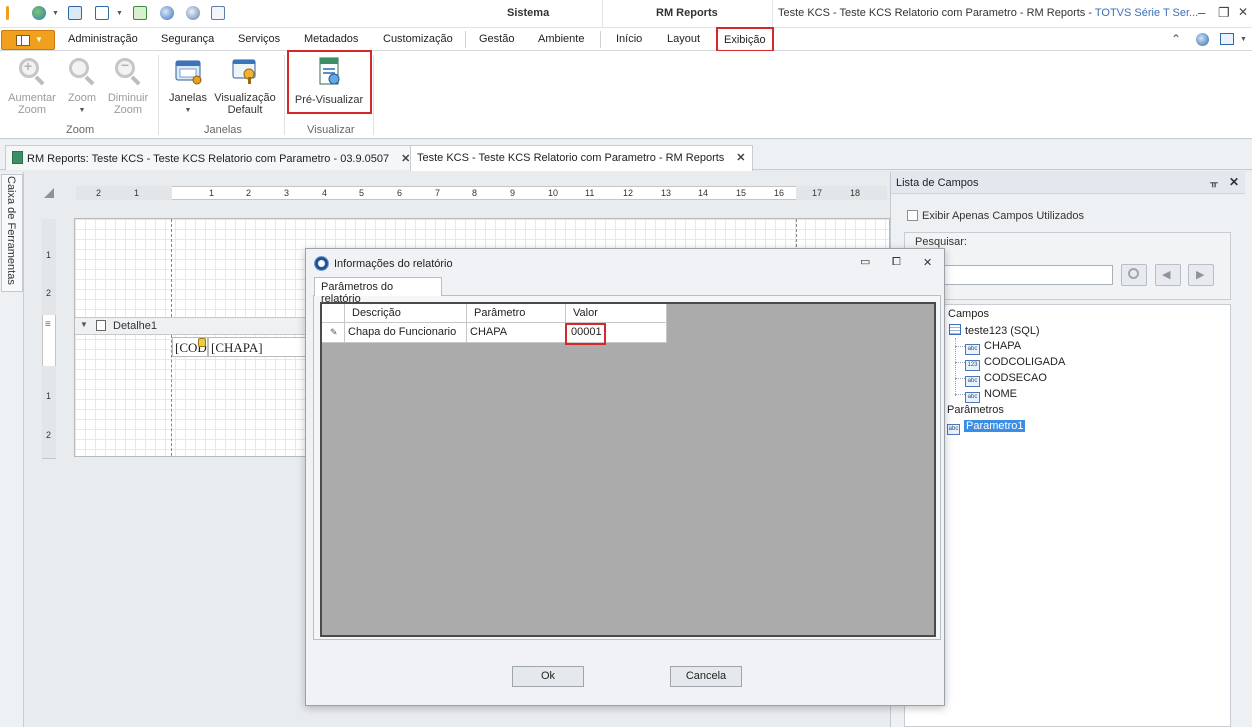  Describe the element at coordinates (1214, 182) in the screenshot. I see `pin-icon: ᚂ` at that location.